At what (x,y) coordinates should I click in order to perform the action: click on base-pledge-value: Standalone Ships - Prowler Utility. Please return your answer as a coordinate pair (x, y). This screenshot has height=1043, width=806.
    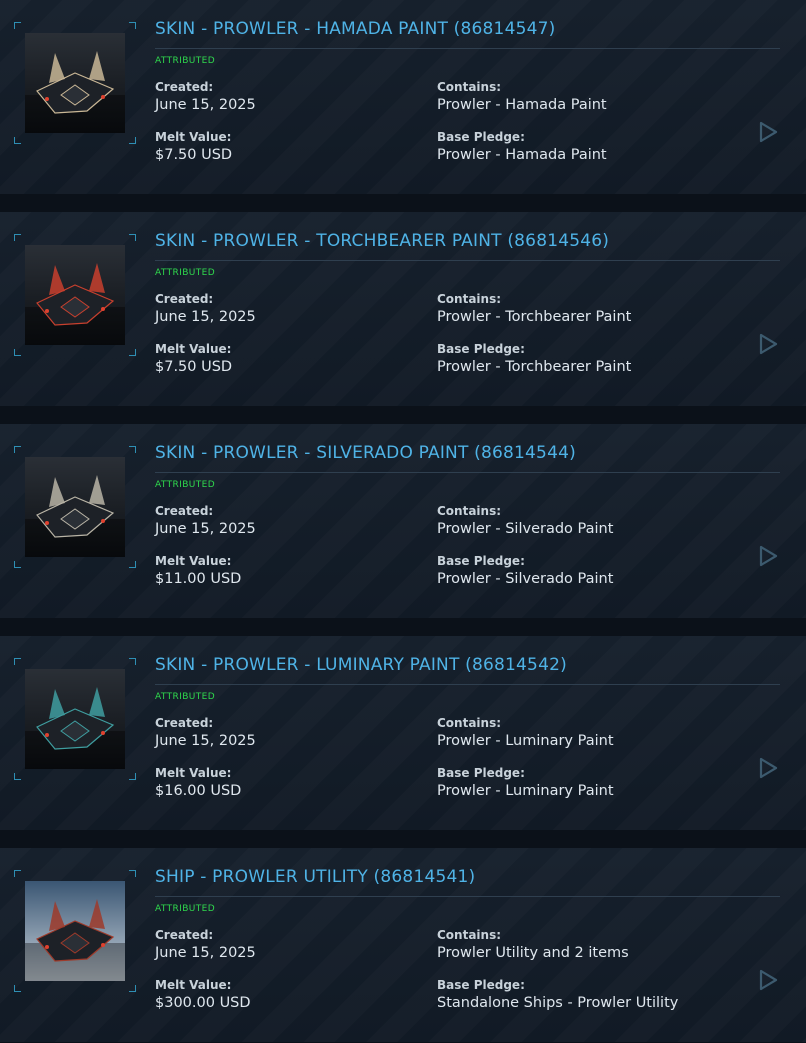
    Looking at the image, I should click on (558, 1003).